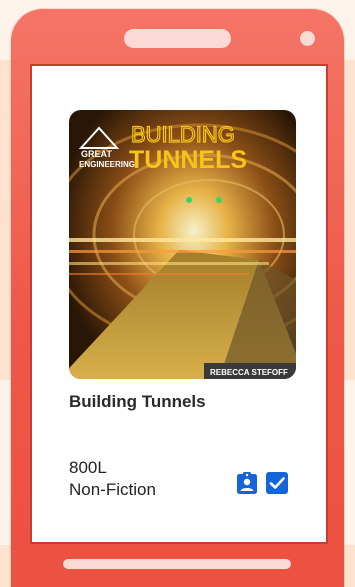  I want to click on phone-camera, so click(307, 38).